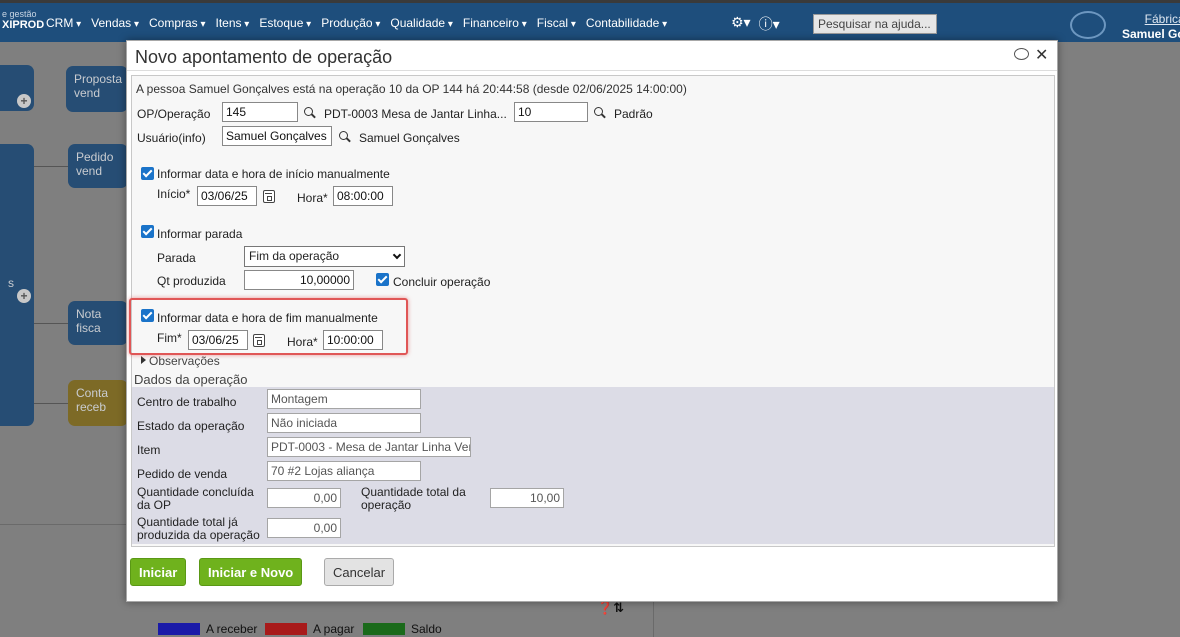  I want to click on operation-input: 10, so click(551, 112).